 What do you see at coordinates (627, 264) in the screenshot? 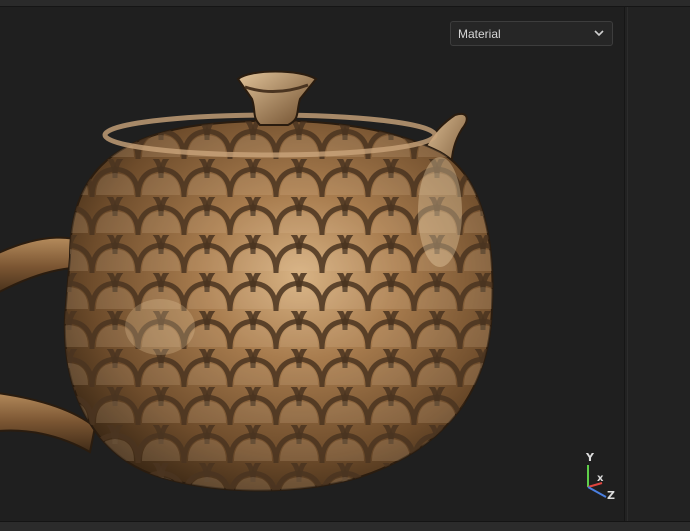
I see `panel-divider` at bounding box center [627, 264].